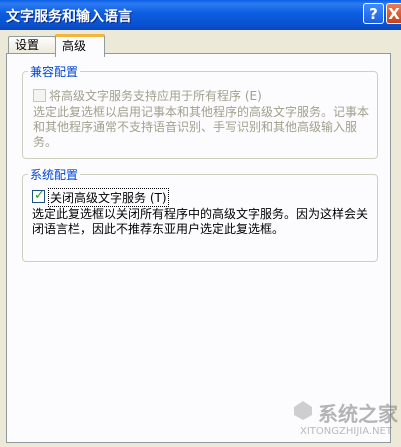 The image size is (401, 447). Describe the element at coordinates (155, 95) in the screenshot. I see `compat-checkbox-label: 将高级文字服务支持应用于所有程序 (E)` at that location.